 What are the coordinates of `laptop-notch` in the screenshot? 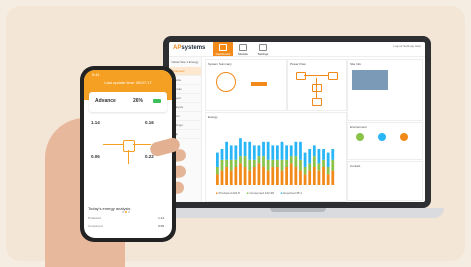 It's located at (298, 210).